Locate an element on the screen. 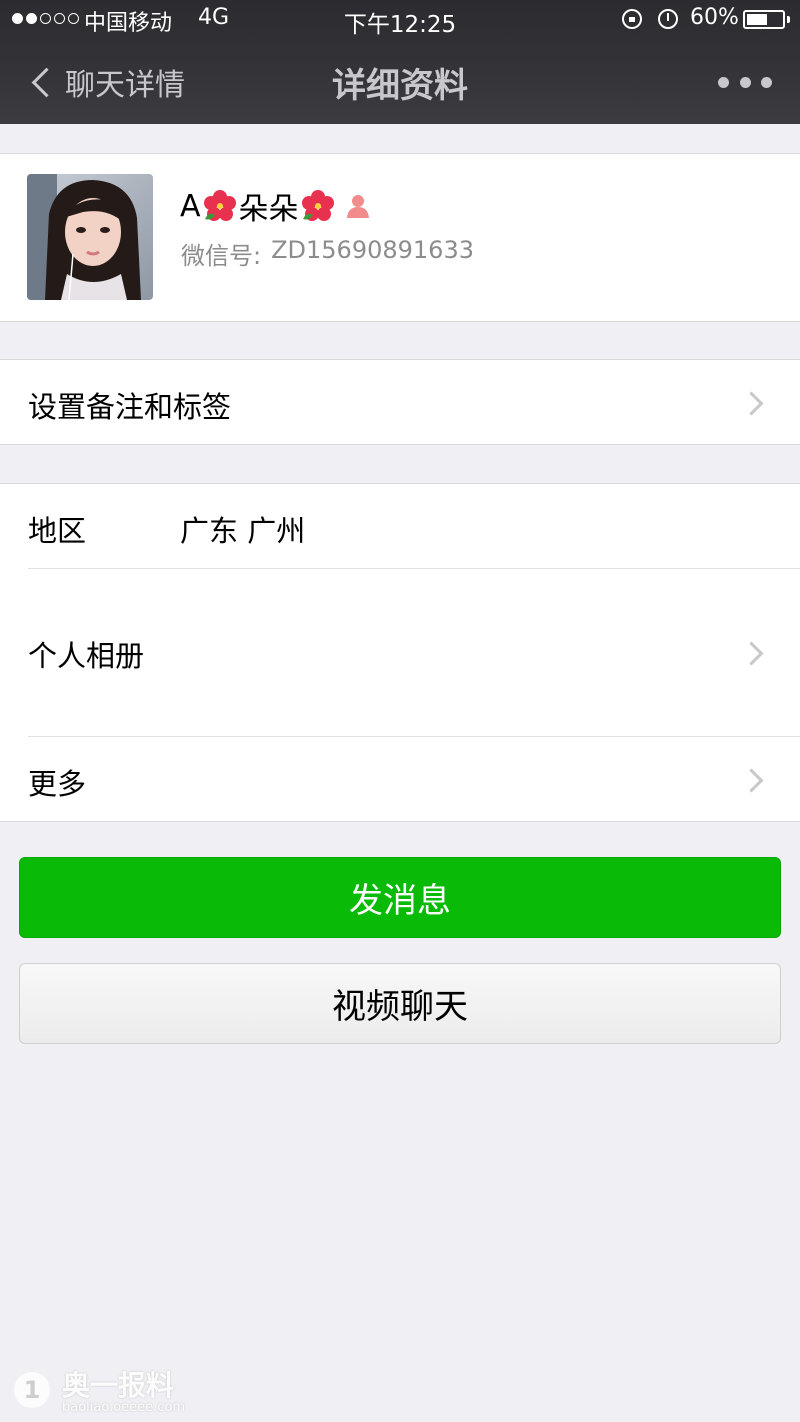 The image size is (800, 1422). rotation-lock-icon is located at coordinates (632, 19).